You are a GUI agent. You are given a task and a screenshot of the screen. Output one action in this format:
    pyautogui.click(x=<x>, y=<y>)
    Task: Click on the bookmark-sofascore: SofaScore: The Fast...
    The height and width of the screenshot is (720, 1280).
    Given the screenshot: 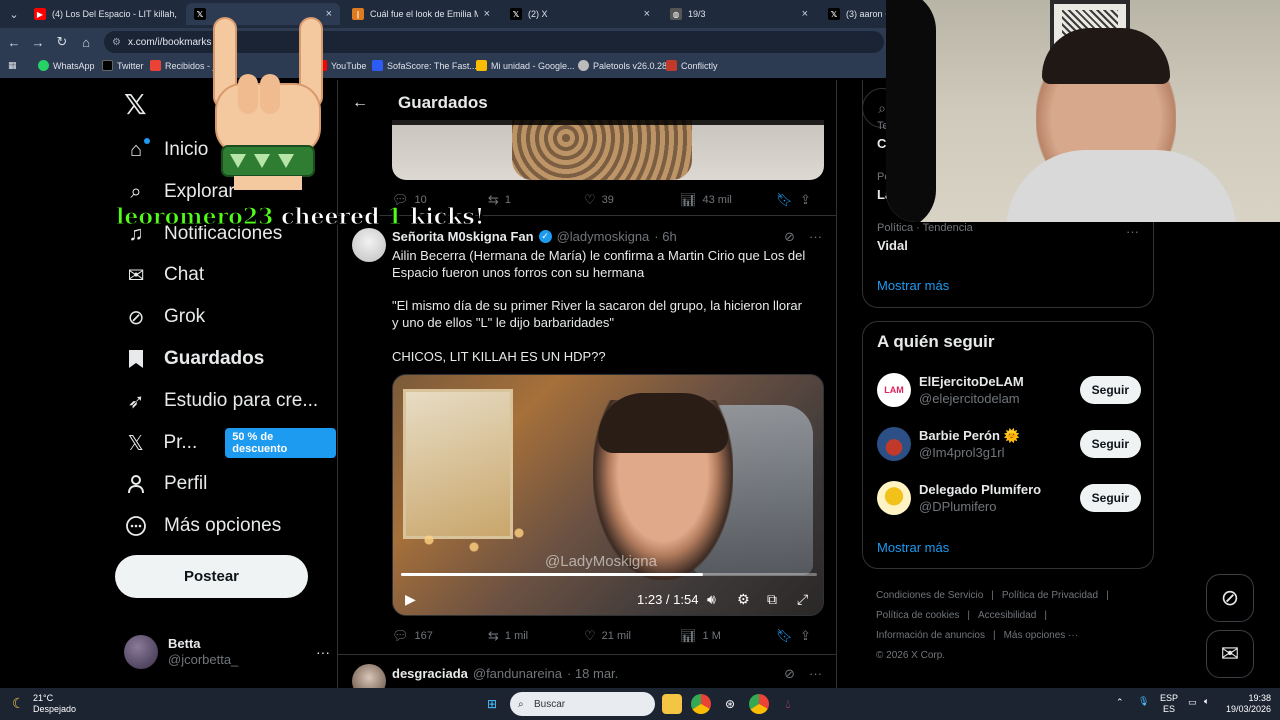 What is the action you would take?
    pyautogui.click(x=424, y=65)
    